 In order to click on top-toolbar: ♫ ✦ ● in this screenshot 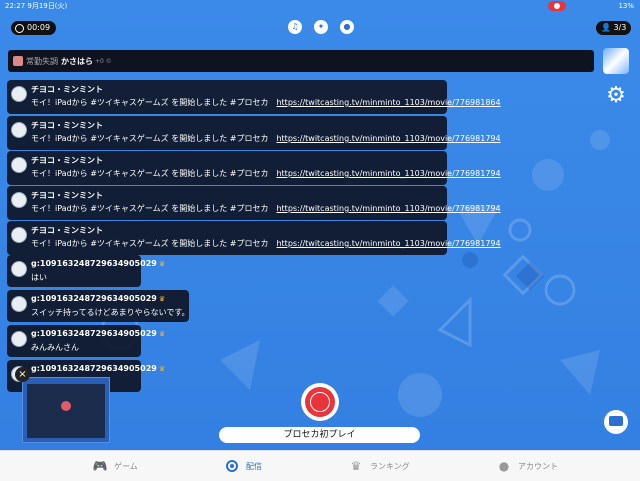, I will do `click(321, 27)`.